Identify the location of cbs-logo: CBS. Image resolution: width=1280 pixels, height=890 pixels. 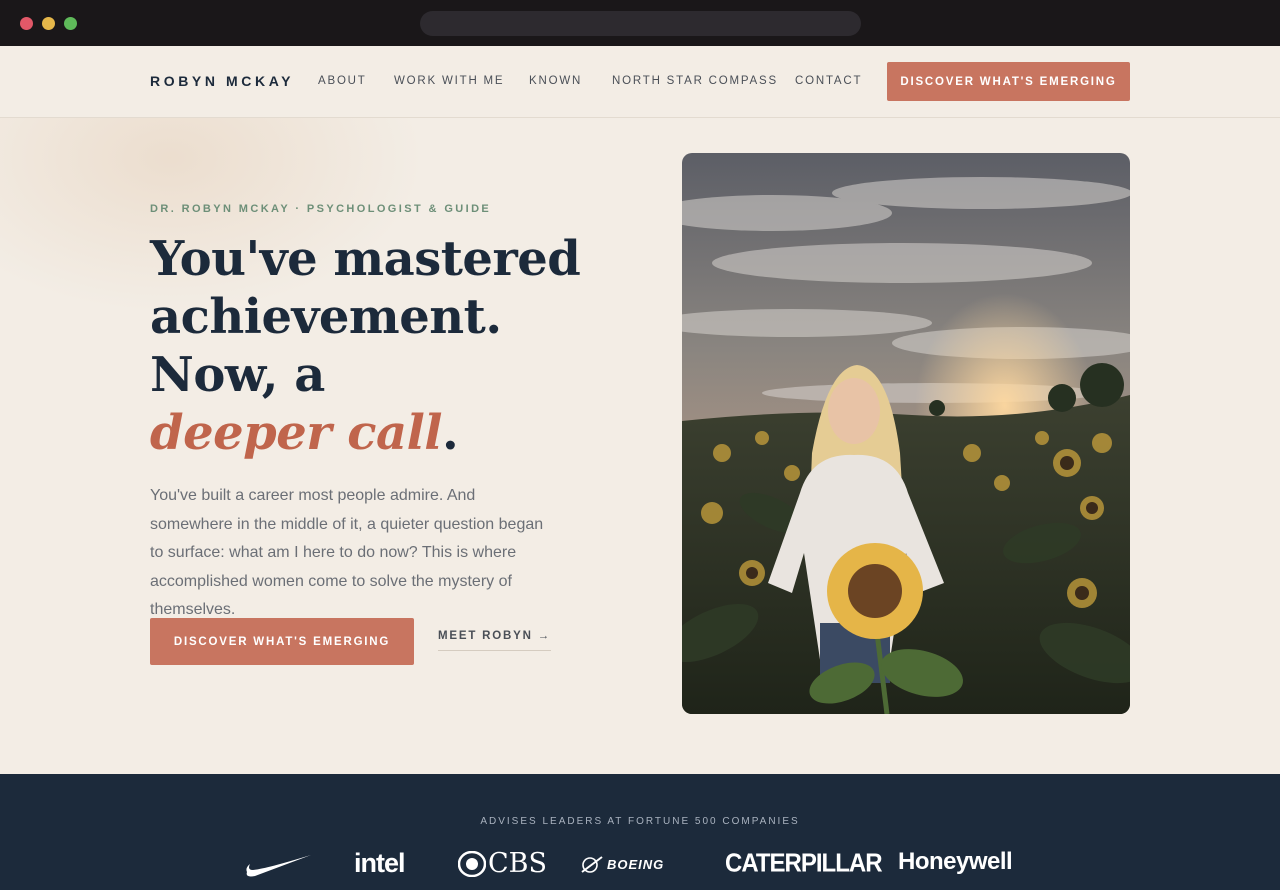
(502, 863).